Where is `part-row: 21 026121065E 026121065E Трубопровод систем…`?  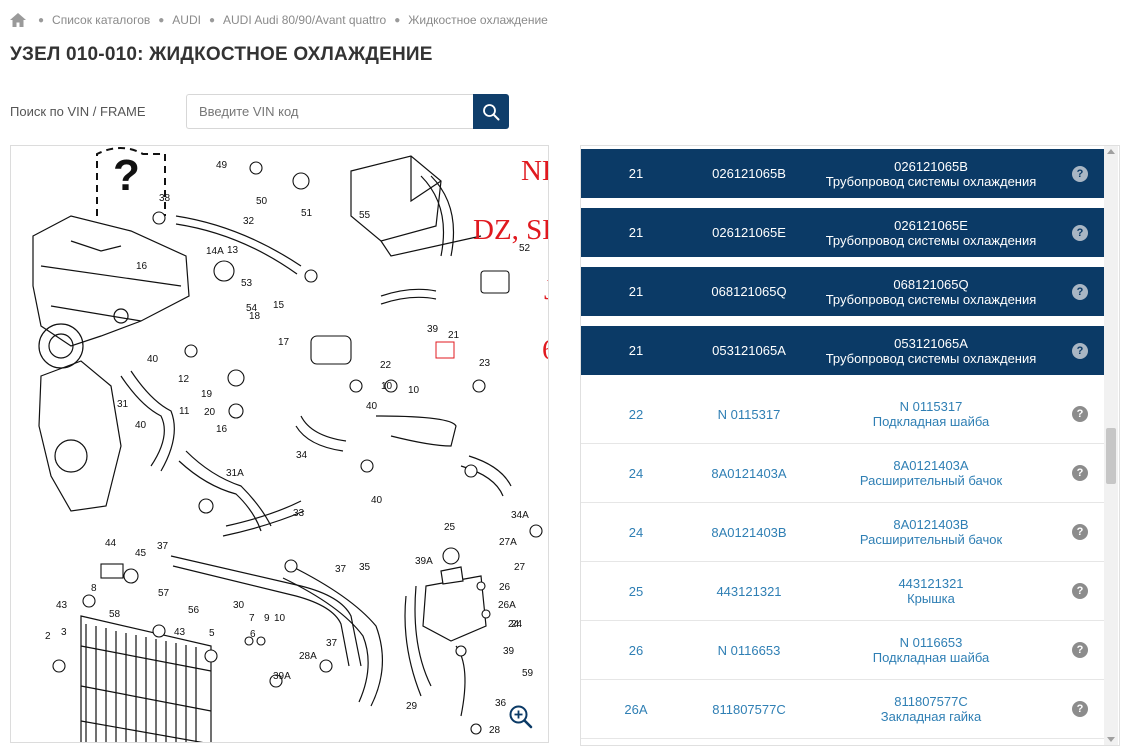 part-row: 21 026121065E 026121065E Трубопровод систем… is located at coordinates (842, 232).